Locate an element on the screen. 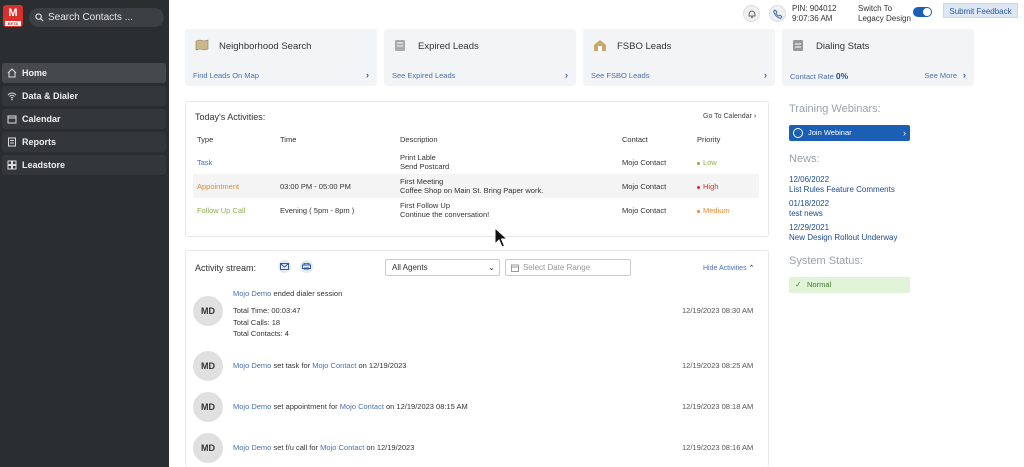 The width and height of the screenshot is (1024, 467). event-time: 12/19/2023 08:25 AM is located at coordinates (718, 365).